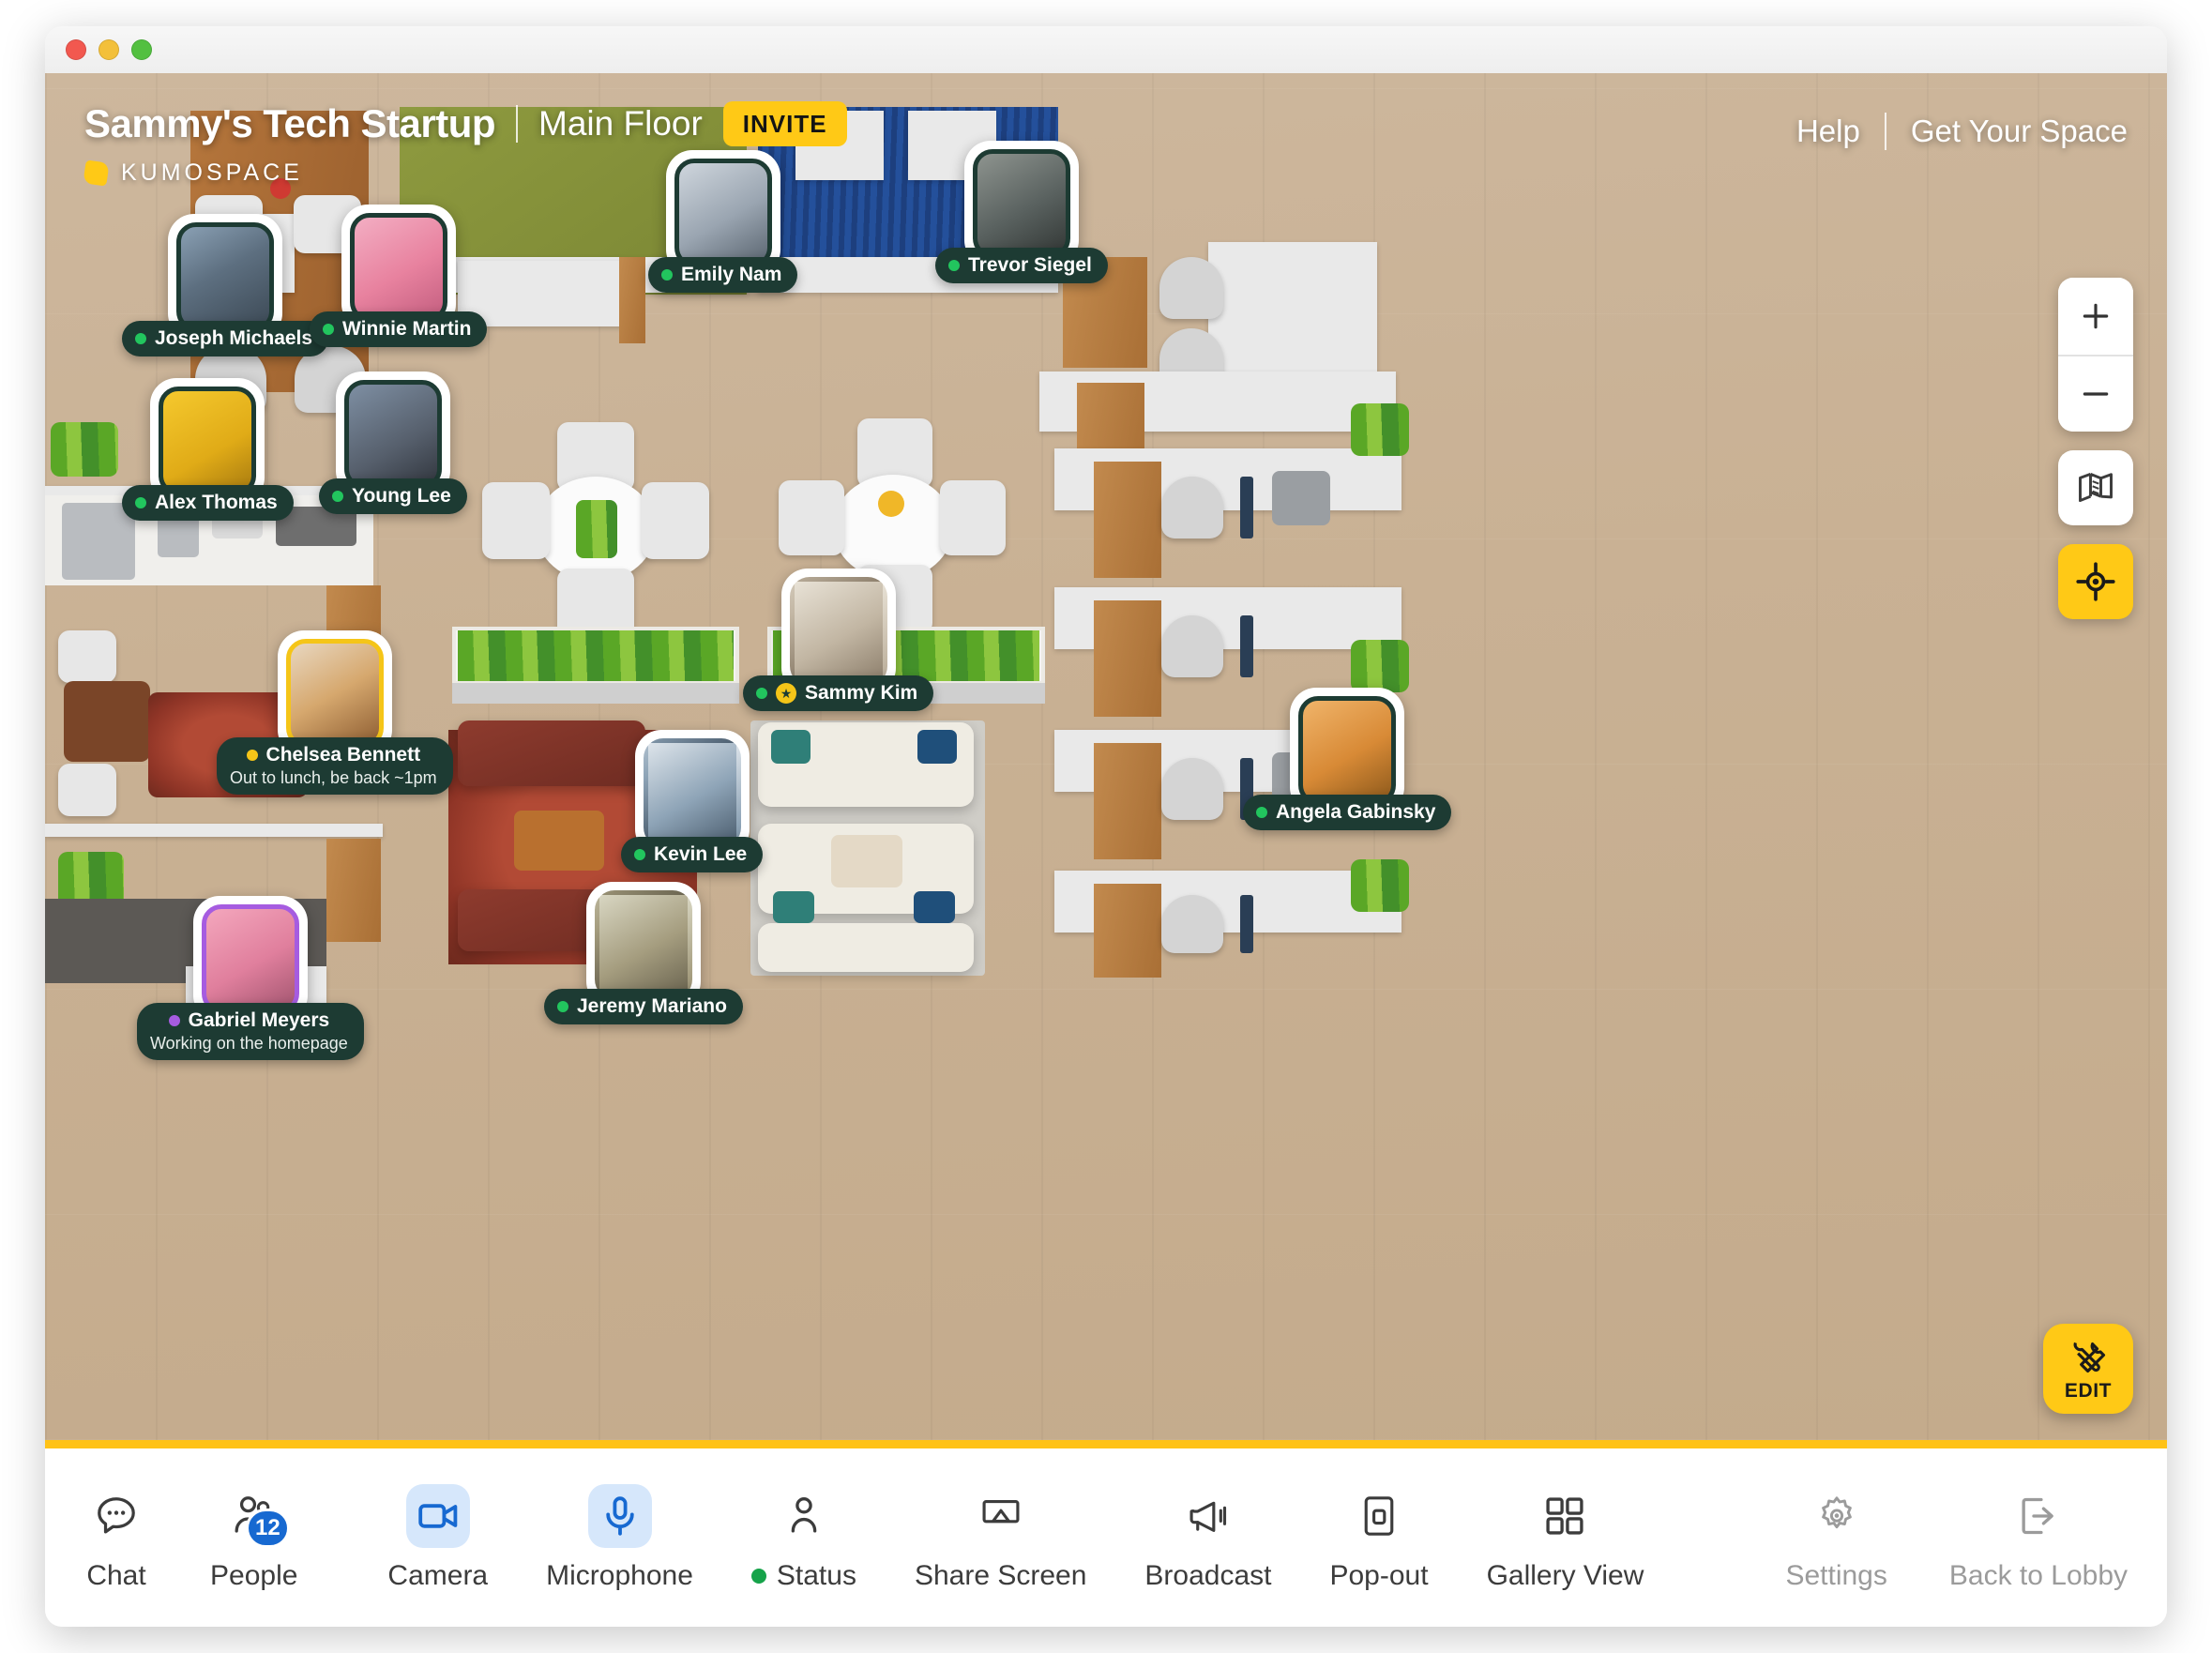 This screenshot has height=1653, width=2212. Describe the element at coordinates (619, 1515) in the screenshot. I see `microphone-icon` at that location.